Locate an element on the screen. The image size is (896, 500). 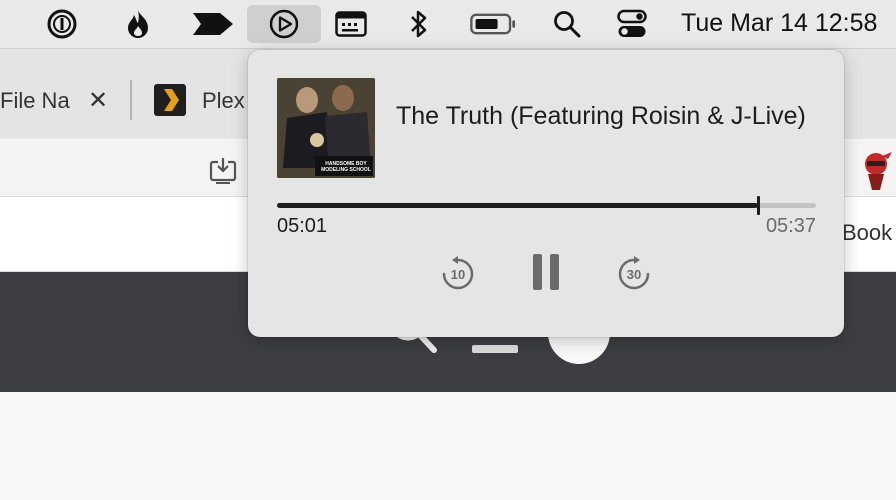
tab-close-icon: ✕ is located at coordinates (98, 100).